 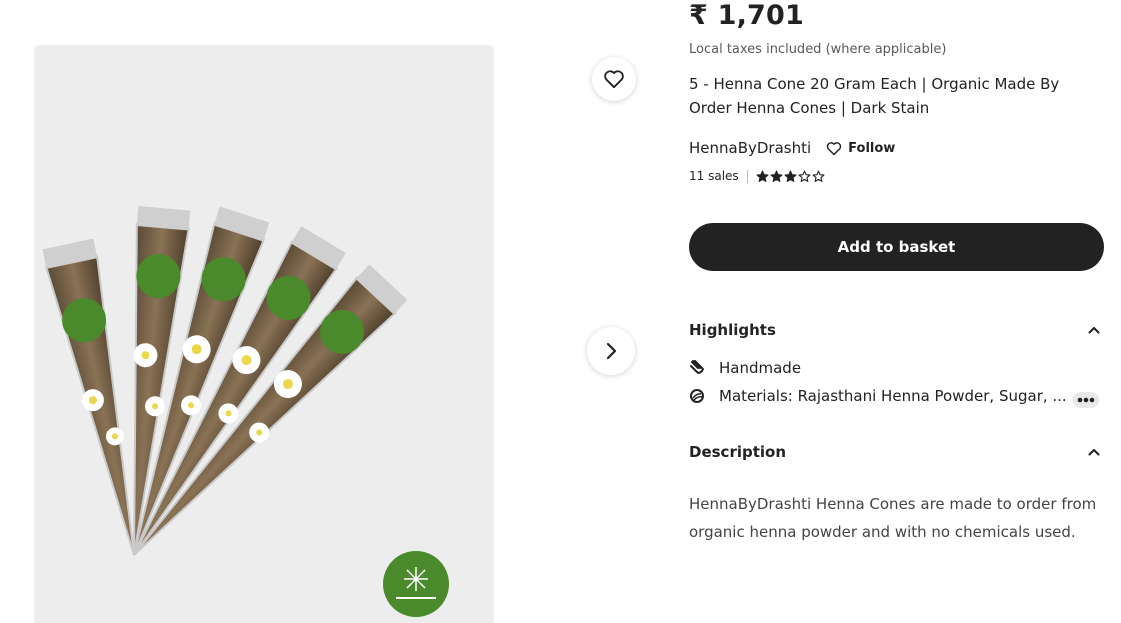 I want to click on sales-count: 11 sales, so click(x=714, y=176).